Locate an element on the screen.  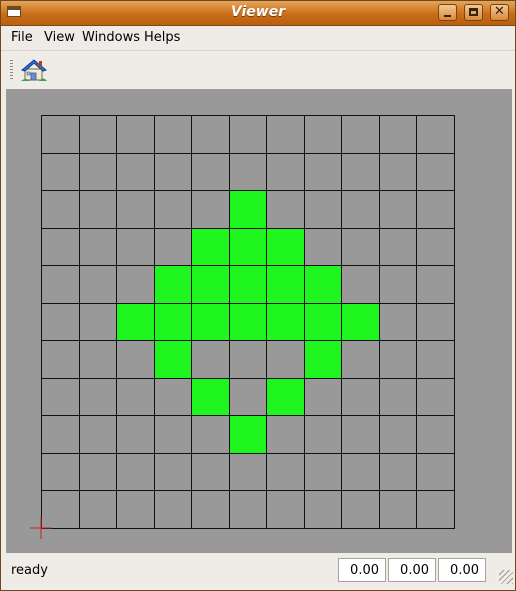
title-bar: Viewer ✕ is located at coordinates (258, 13).